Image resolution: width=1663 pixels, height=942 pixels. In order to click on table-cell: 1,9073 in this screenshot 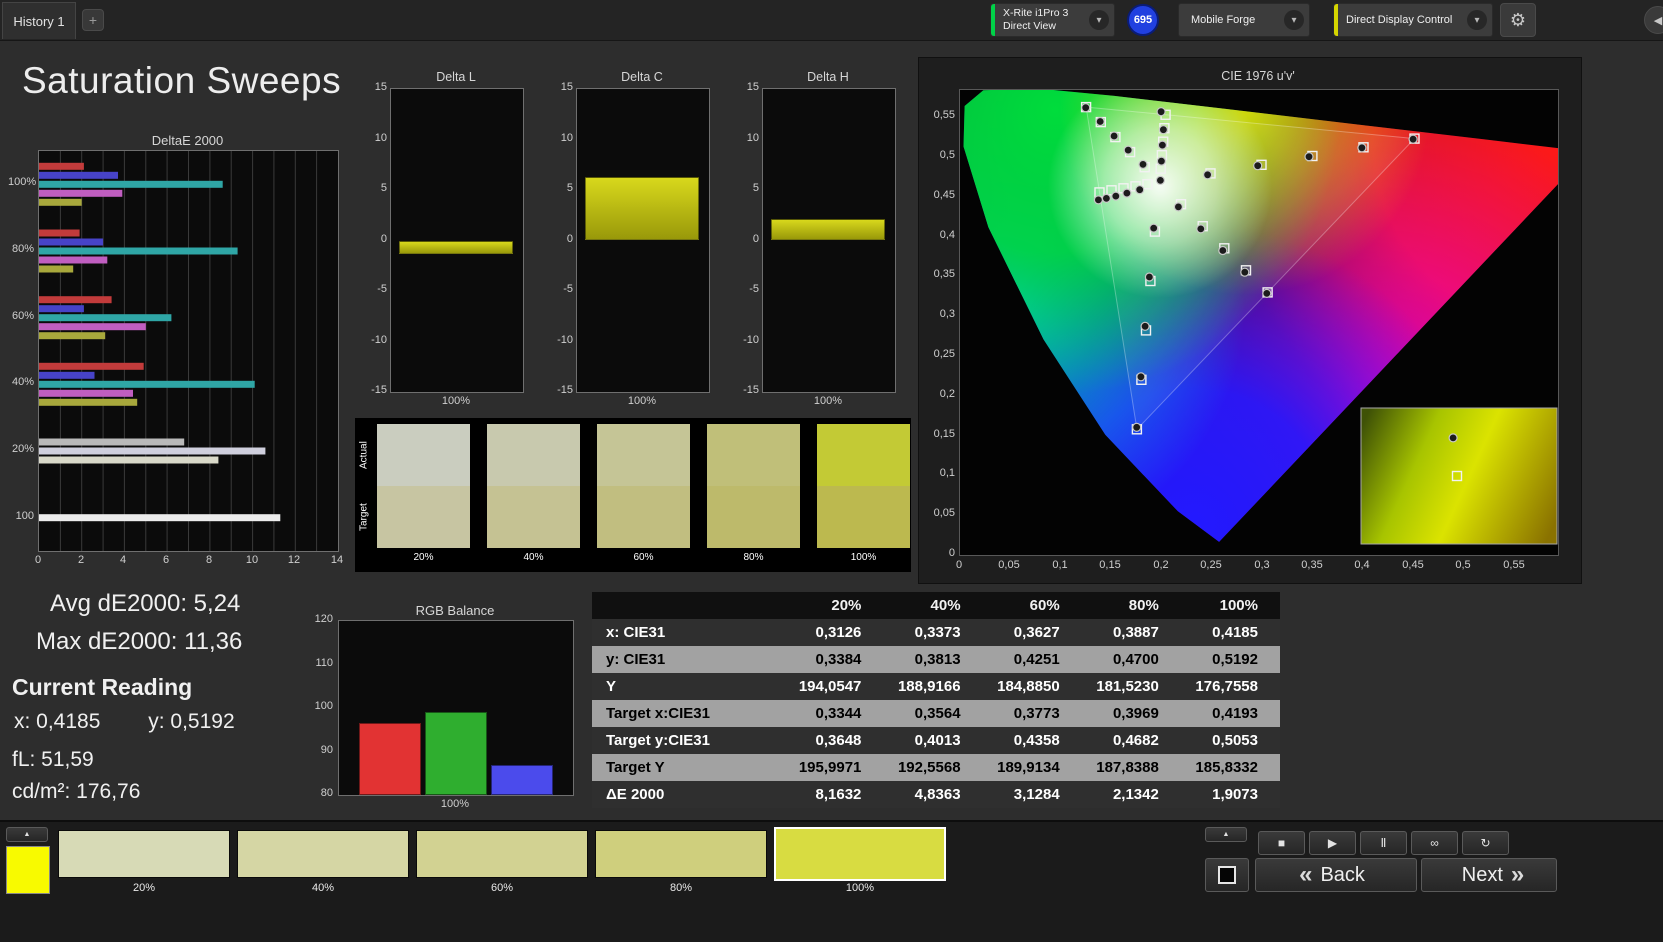, I will do `click(1235, 794)`.